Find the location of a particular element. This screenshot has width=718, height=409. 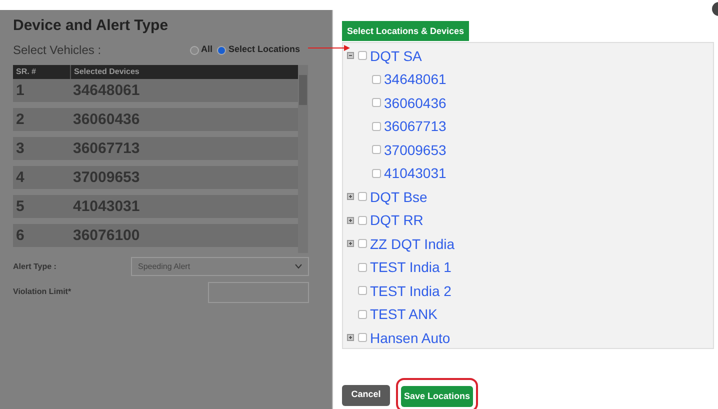

field-label: Alert Type : is located at coordinates (34, 266).